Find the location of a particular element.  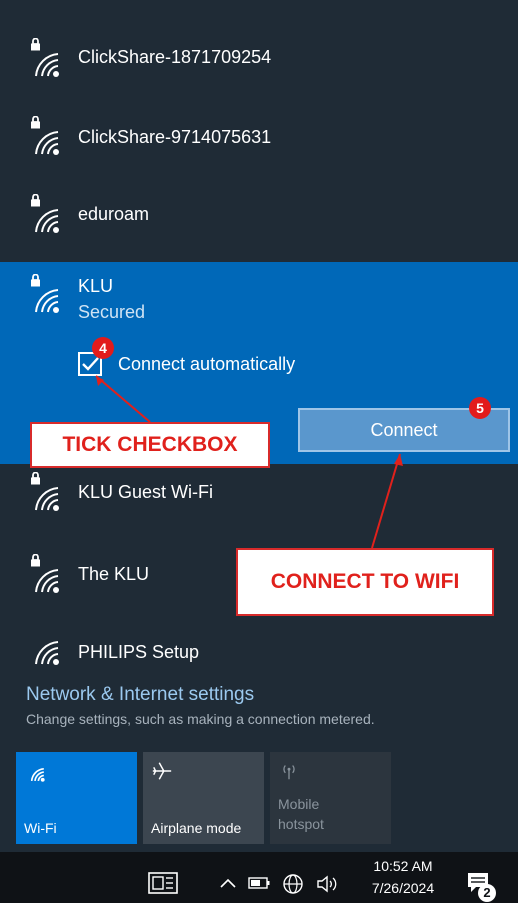

network-item-clickshare-1: ClickShare-1871709254 is located at coordinates (259, 59).